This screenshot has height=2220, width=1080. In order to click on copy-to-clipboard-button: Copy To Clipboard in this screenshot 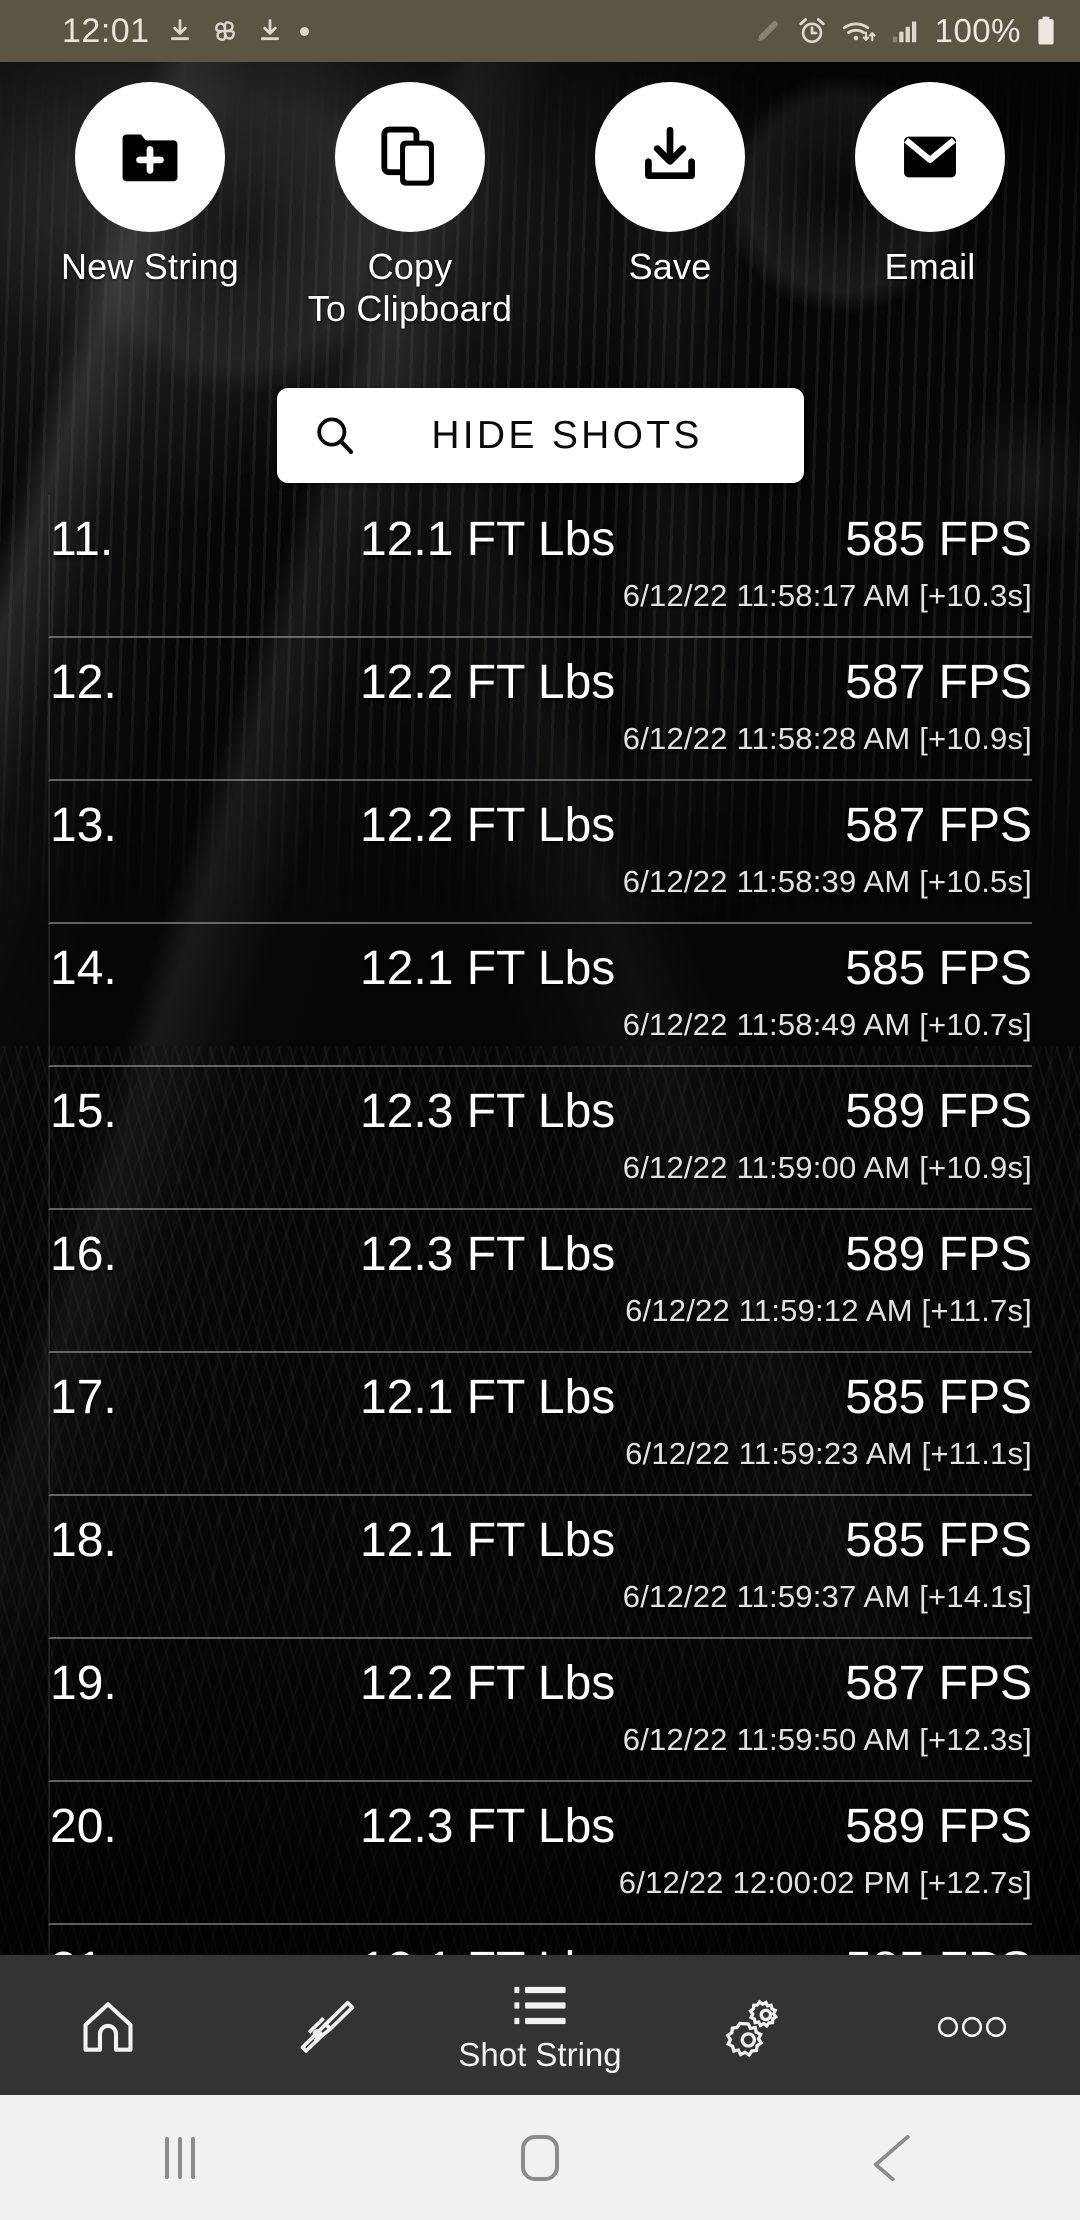, I will do `click(410, 197)`.